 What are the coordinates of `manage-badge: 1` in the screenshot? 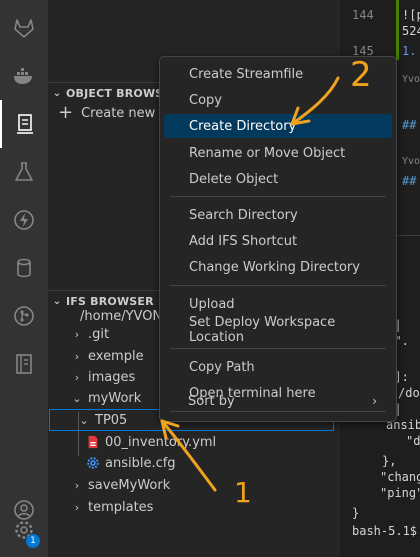 It's located at (33, 541).